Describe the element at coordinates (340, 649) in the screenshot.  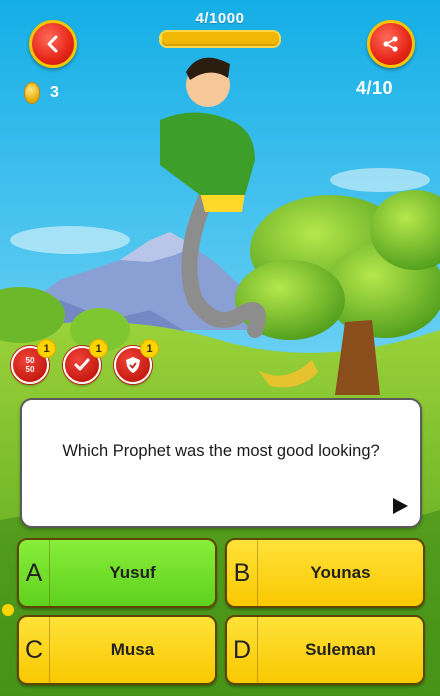
I see `answer-text: Suleman` at that location.